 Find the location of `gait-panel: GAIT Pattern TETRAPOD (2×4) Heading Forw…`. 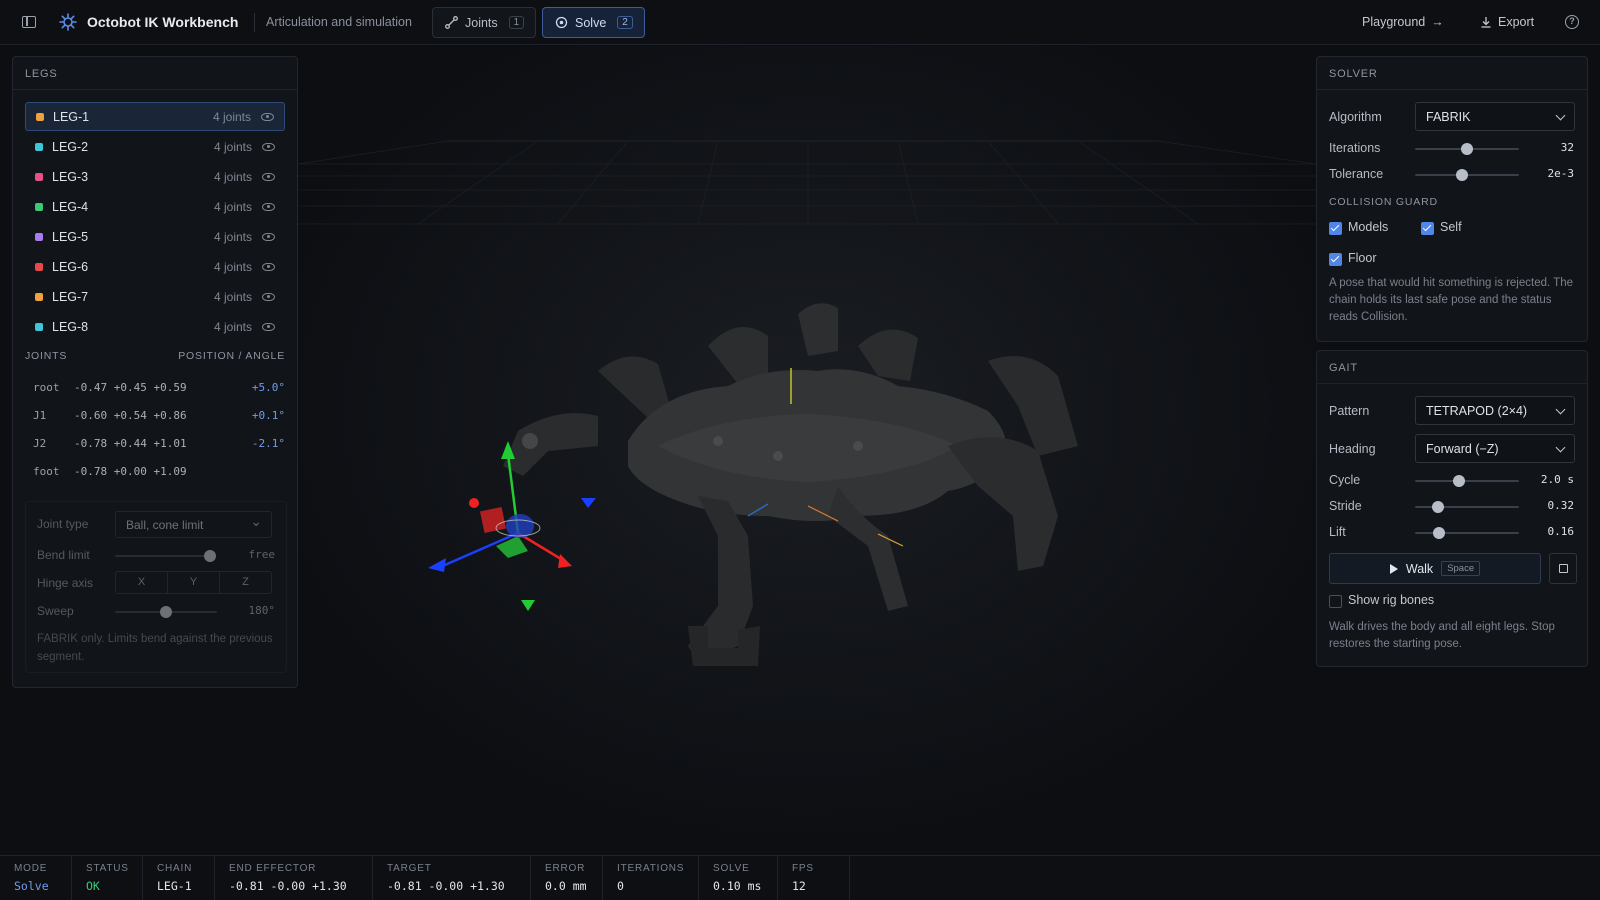

gait-panel: GAIT Pattern TETRAPOD (2×4) Heading Forw… is located at coordinates (1452, 508).